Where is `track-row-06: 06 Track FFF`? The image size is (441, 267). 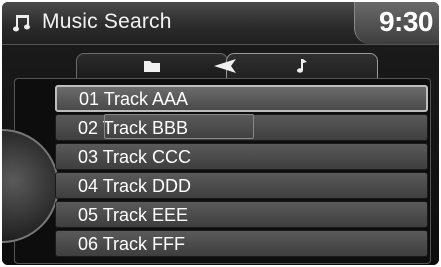
track-row-06: 06 Track FFF is located at coordinates (241, 243).